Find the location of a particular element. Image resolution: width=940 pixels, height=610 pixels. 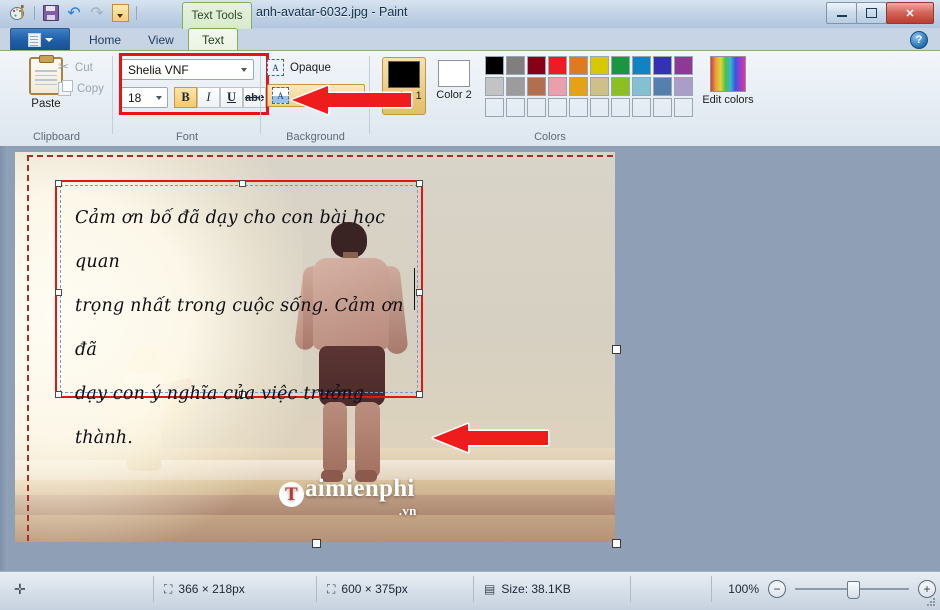

italic-button: I is located at coordinates (208, 97).